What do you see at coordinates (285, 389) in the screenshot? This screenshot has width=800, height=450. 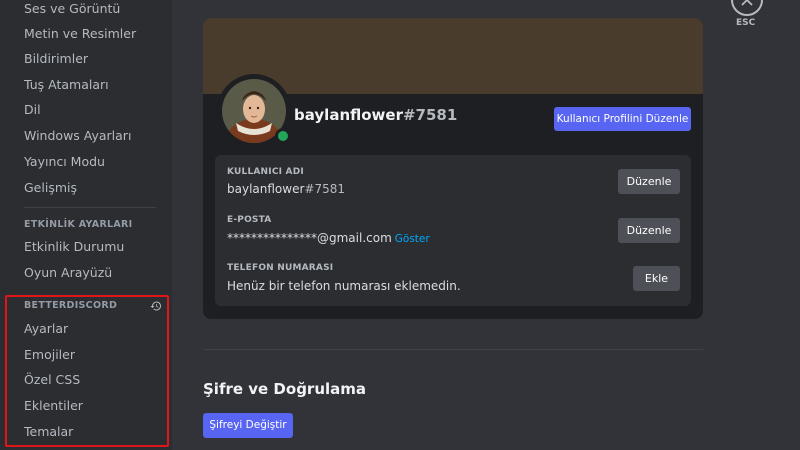 I see `password-auth-title: Şifre ve Doğrulama` at bounding box center [285, 389].